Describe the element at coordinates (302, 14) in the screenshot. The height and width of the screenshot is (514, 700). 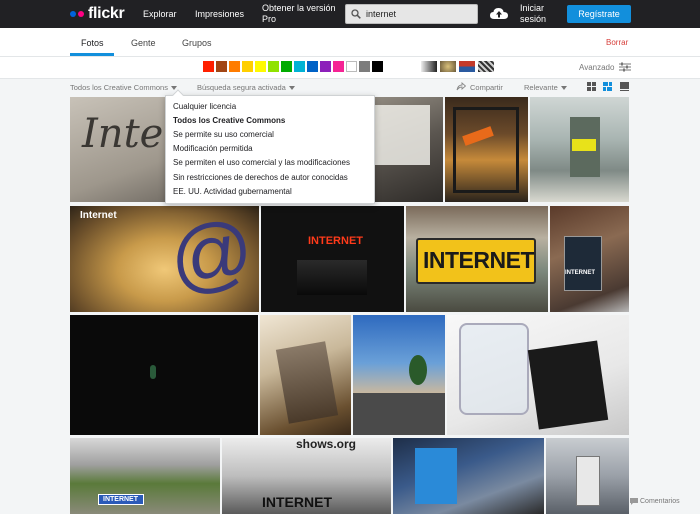
I see `nav-get-pro: Obtener la versión Pro` at that location.